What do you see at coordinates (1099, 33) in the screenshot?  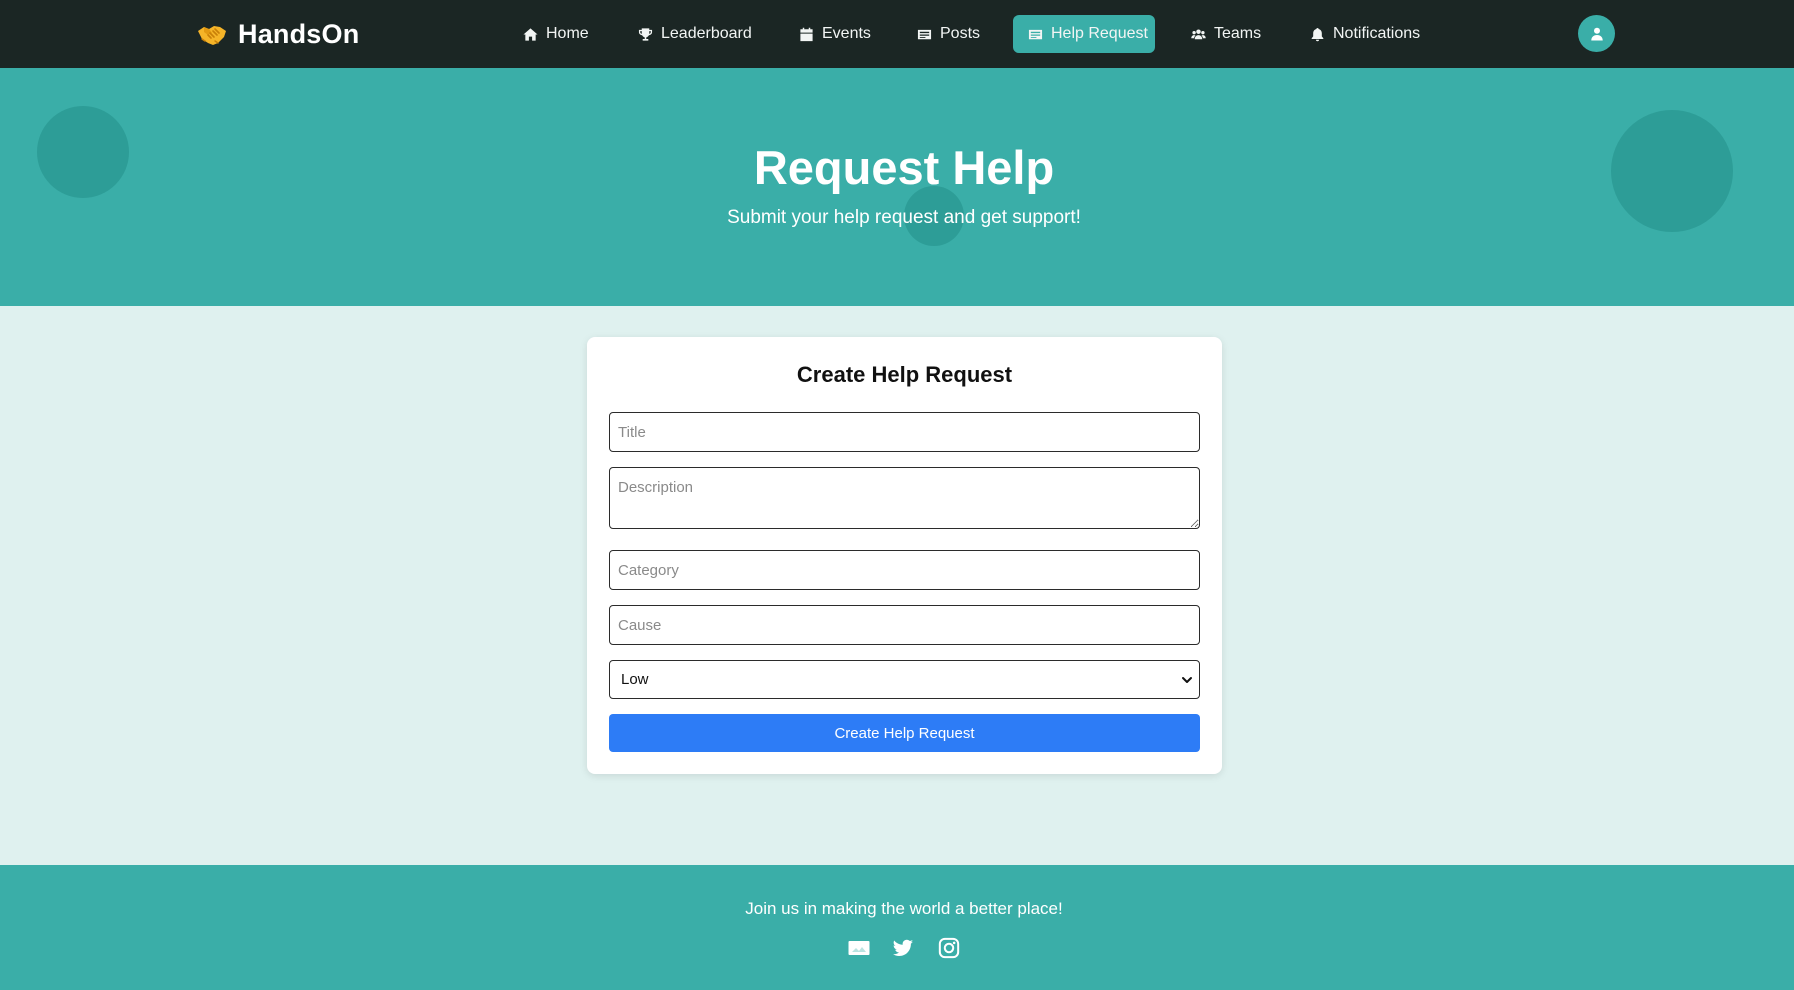 I see `nav-help-request-label: Help Request` at bounding box center [1099, 33].